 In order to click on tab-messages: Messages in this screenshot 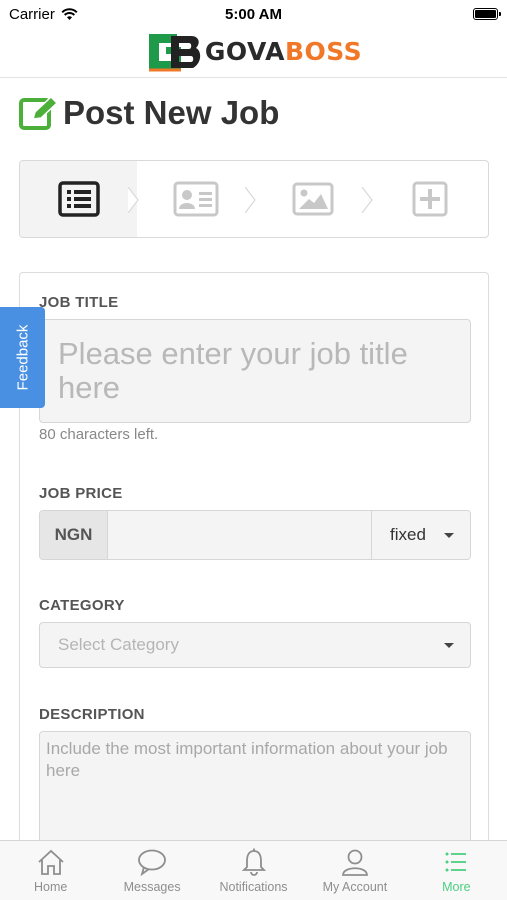, I will do `click(151, 870)`.